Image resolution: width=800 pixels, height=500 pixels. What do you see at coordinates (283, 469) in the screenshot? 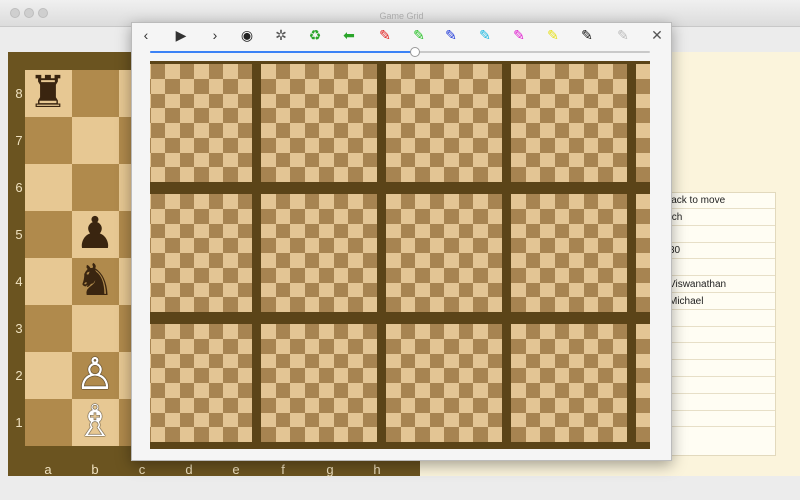
I see `file-label: f` at bounding box center [283, 469].